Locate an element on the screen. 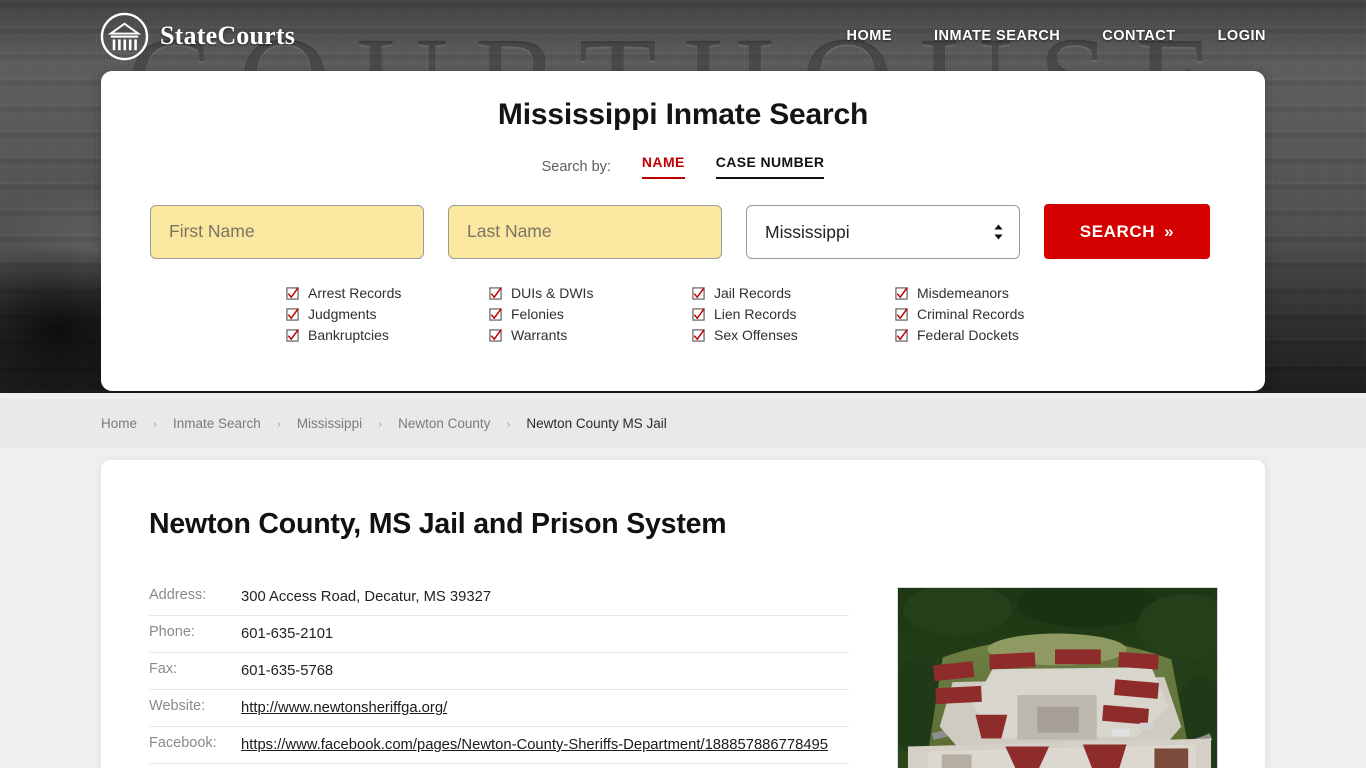  table-row: Website: http://www.newtonsheriffga.org/ is located at coordinates (499, 708).